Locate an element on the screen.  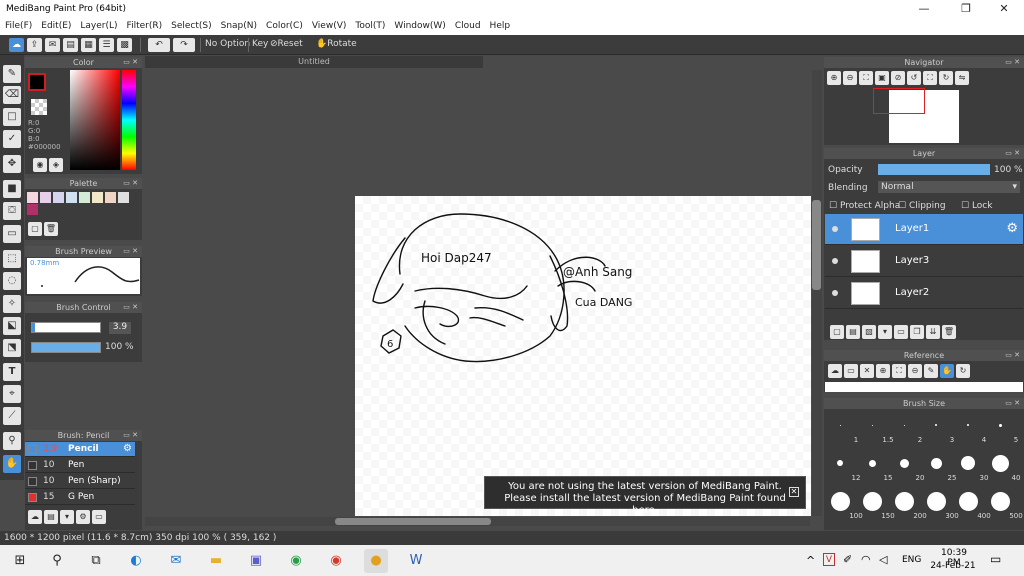
reference-cloud-icon: ☁ is located at coordinates (835, 371).